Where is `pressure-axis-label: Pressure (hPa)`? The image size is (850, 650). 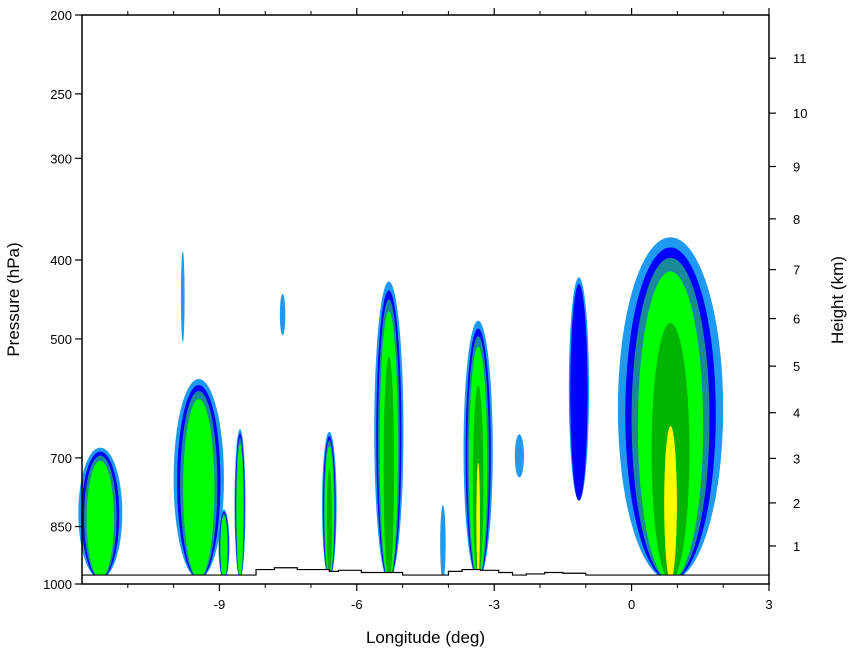 pressure-axis-label: Pressure (hPa) is located at coordinates (13, 299).